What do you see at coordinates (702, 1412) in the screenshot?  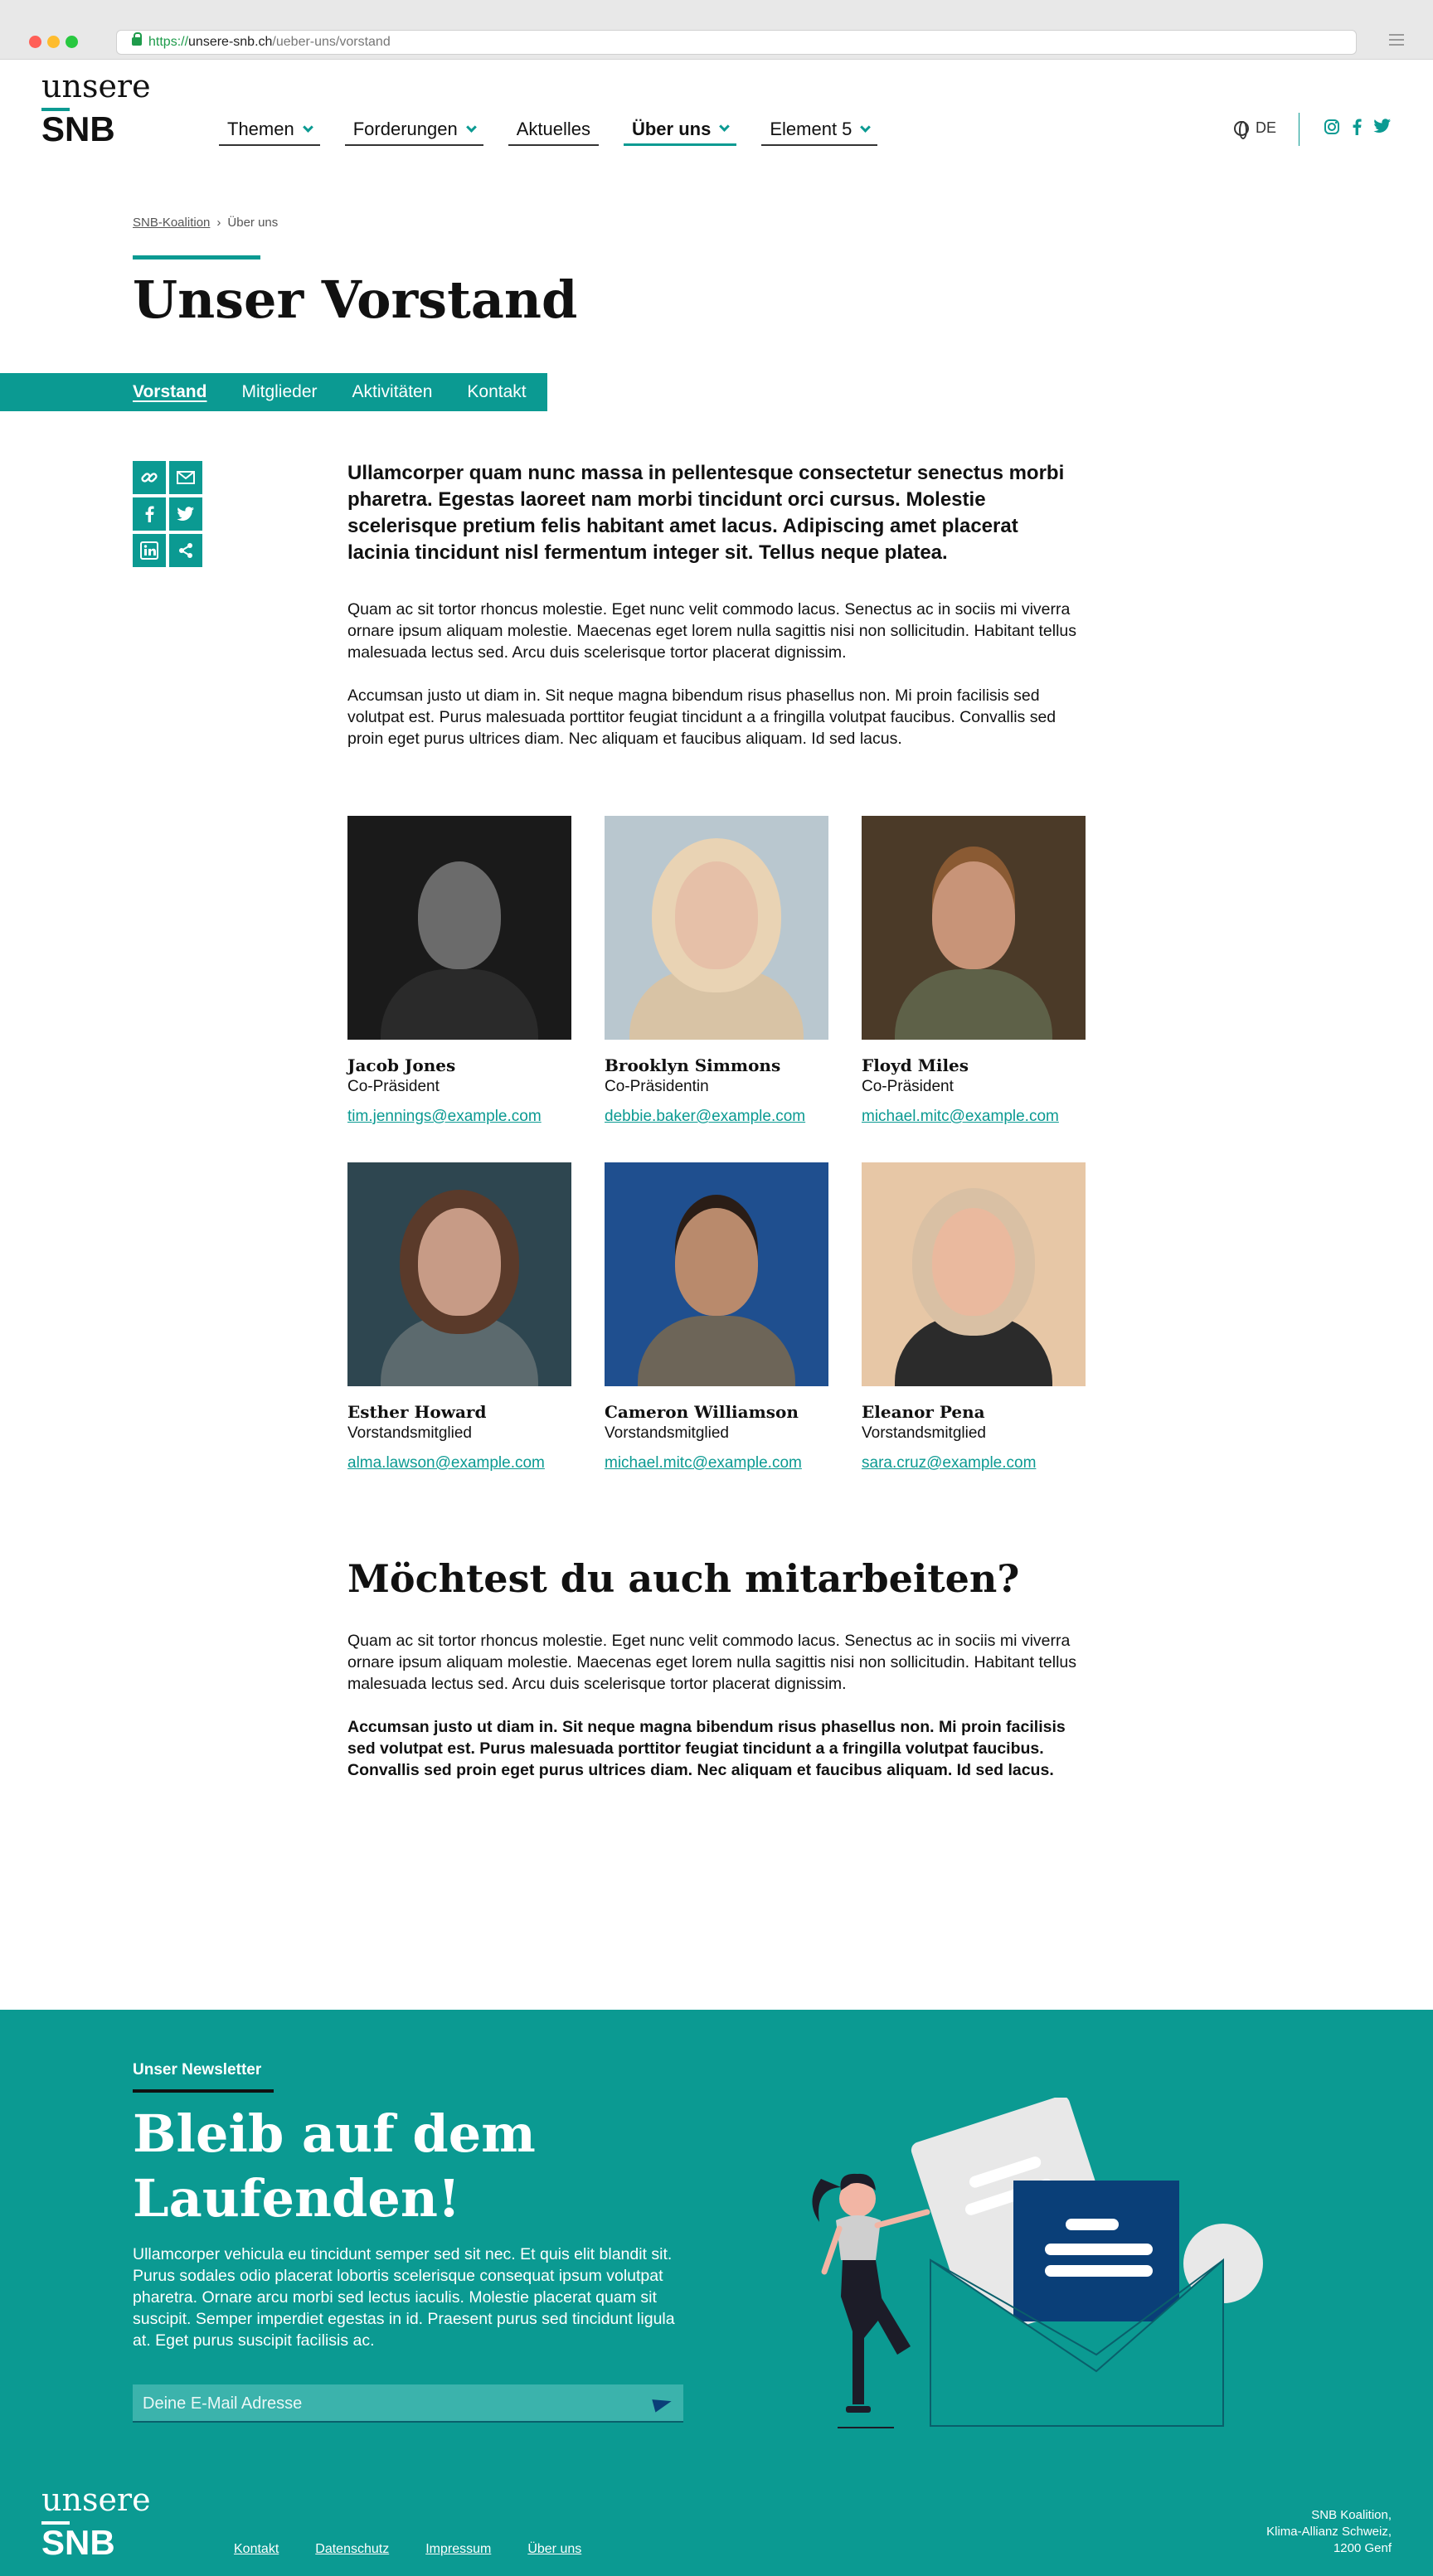 I see `member-name: Cameron Williamson` at bounding box center [702, 1412].